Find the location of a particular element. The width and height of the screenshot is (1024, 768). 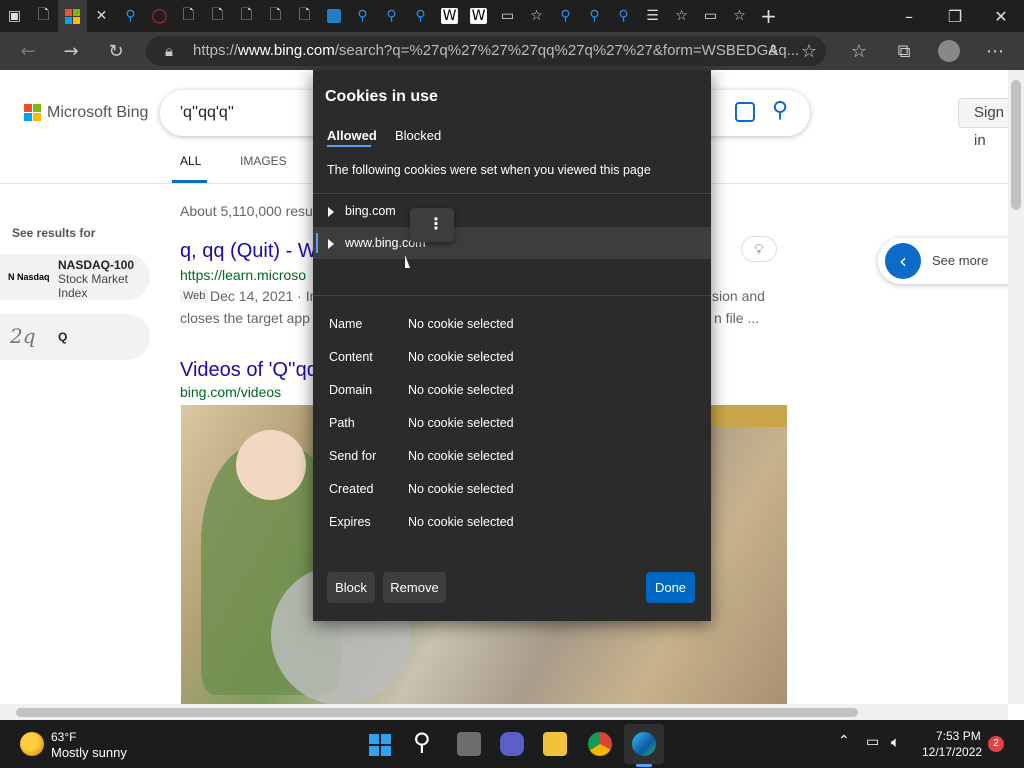

prop-expires-label: Expires is located at coordinates (350, 522).